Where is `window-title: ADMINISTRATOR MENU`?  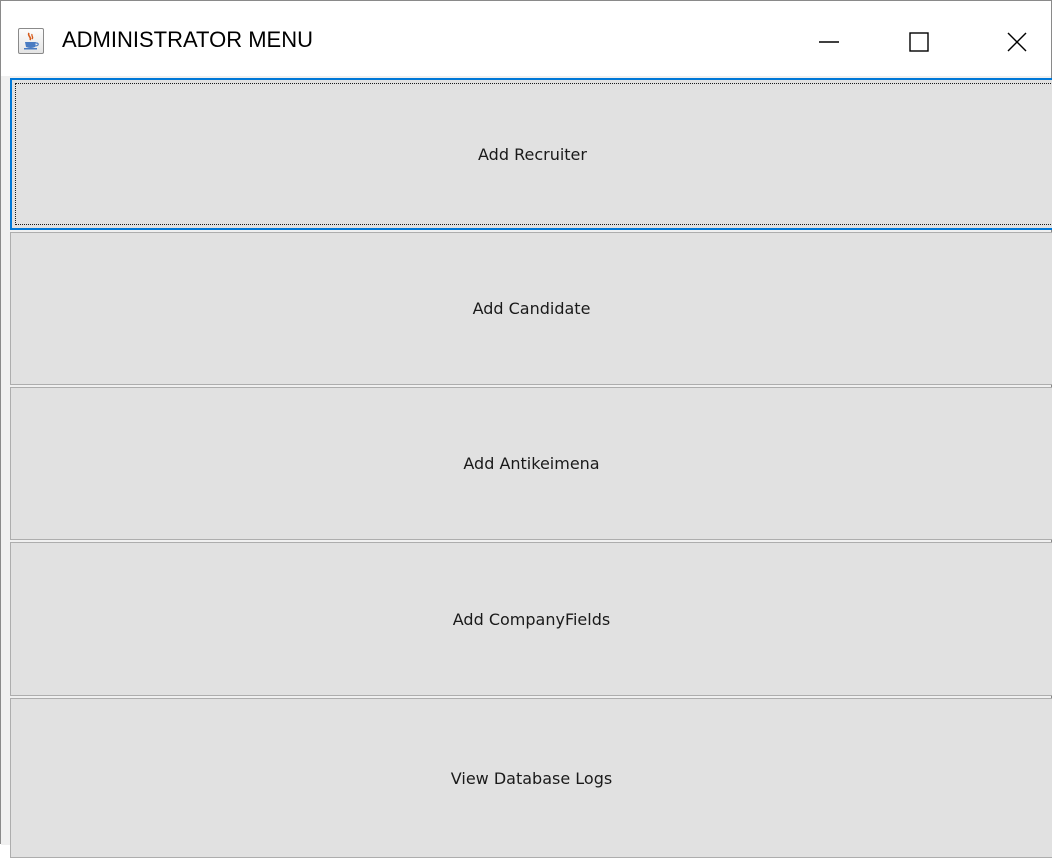
window-title: ADMINISTRATOR MENU is located at coordinates (187, 39).